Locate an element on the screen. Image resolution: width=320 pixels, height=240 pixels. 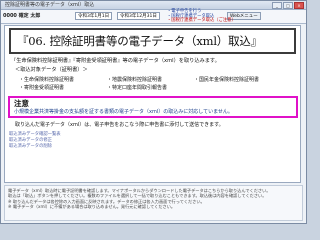
list-row: ・寄附金受領証明書 ・特定口座年間取引報告書 is located at coordinates (156, 88).